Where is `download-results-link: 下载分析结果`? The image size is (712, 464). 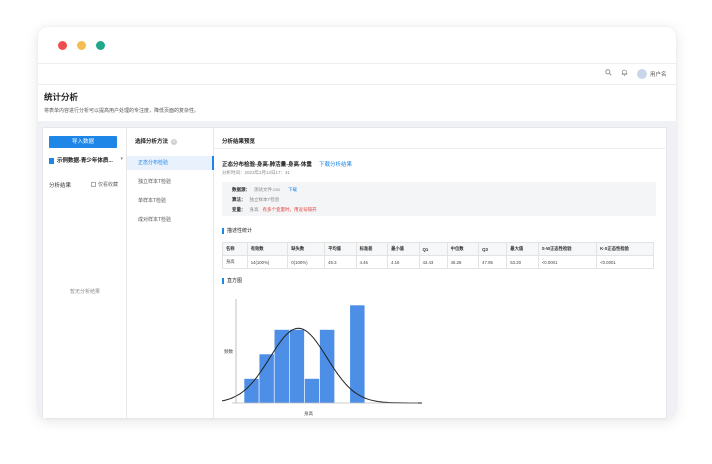 download-results-link: 下载分析结果 is located at coordinates (335, 164).